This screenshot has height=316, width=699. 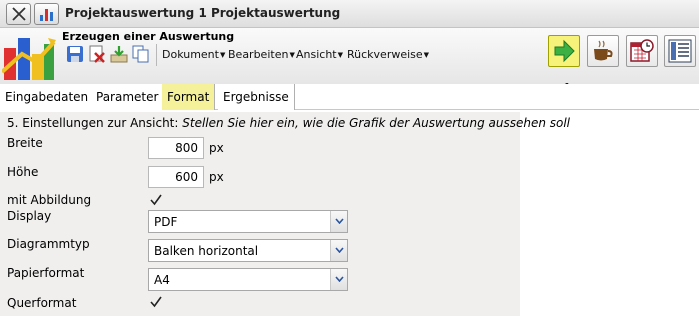 I want to click on display-select: PDF, so click(x=248, y=221).